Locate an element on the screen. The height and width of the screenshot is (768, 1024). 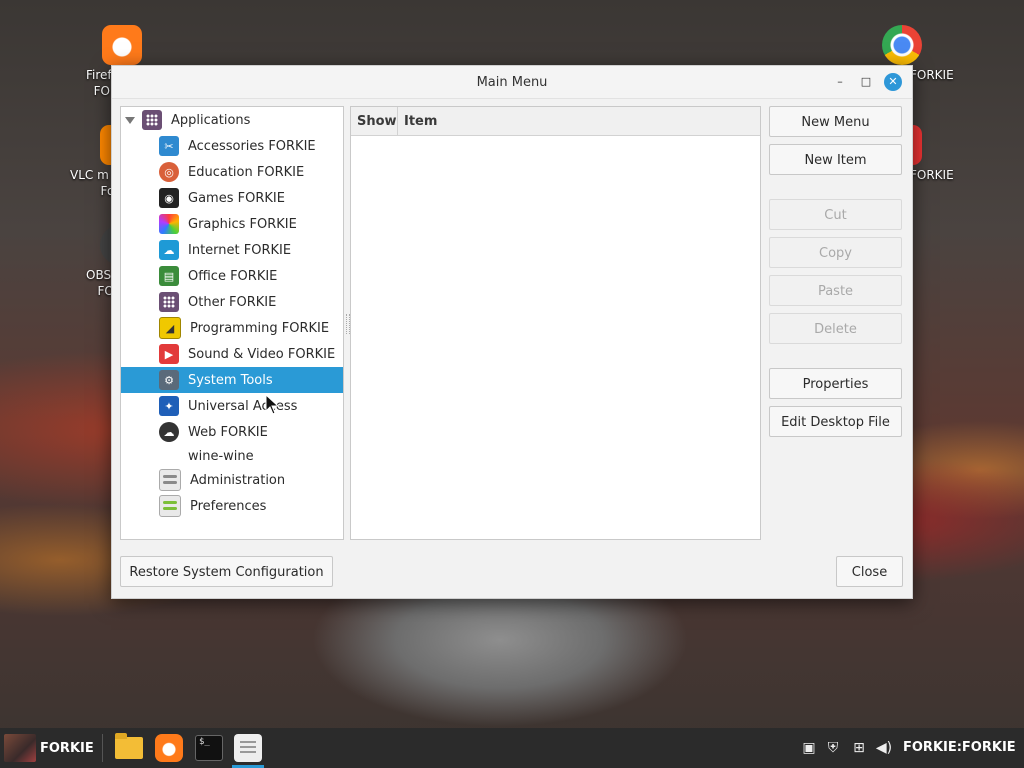
tree-item-preferences: Preferences is located at coordinates (232, 506).